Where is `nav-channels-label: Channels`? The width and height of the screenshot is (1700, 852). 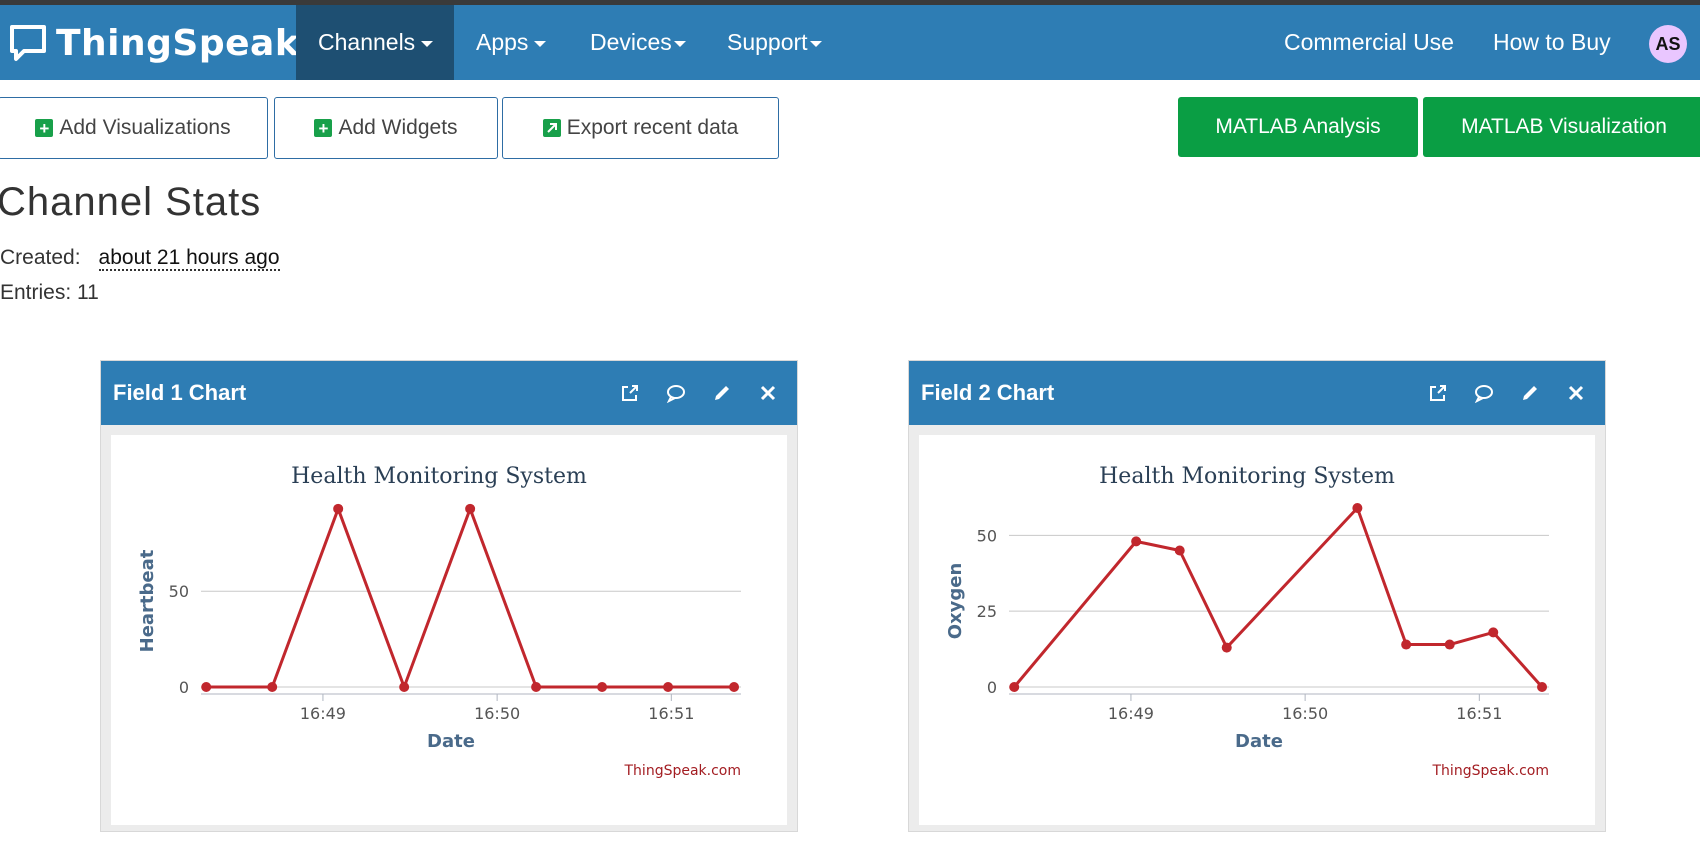
nav-channels-label: Channels is located at coordinates (367, 42).